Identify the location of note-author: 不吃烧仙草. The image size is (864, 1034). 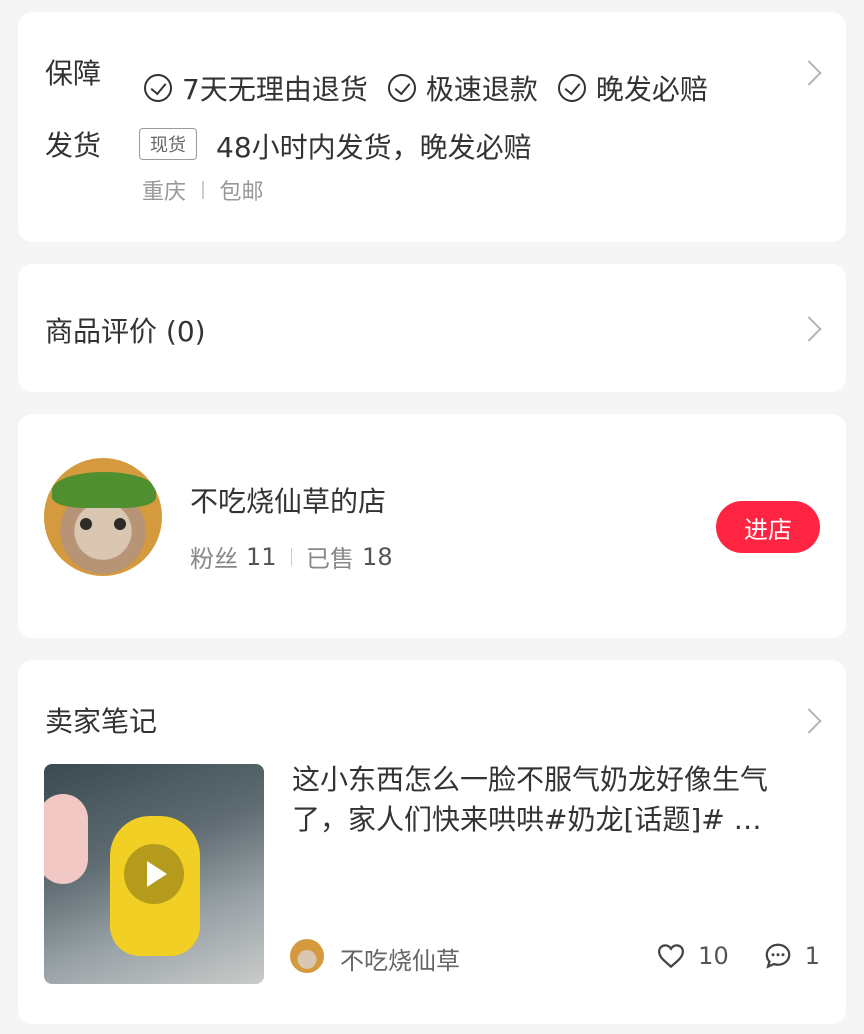
(400, 958).